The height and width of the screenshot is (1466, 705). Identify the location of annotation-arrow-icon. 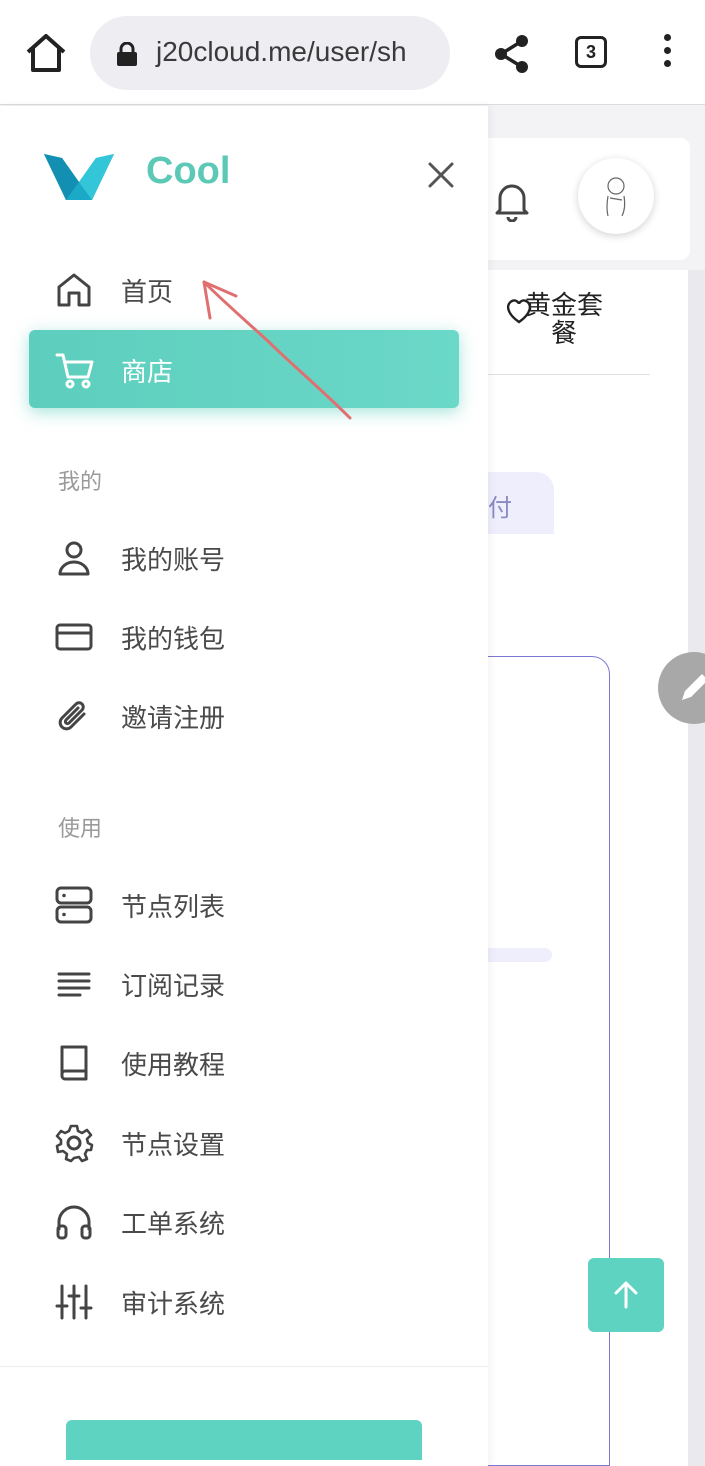
(277, 350).